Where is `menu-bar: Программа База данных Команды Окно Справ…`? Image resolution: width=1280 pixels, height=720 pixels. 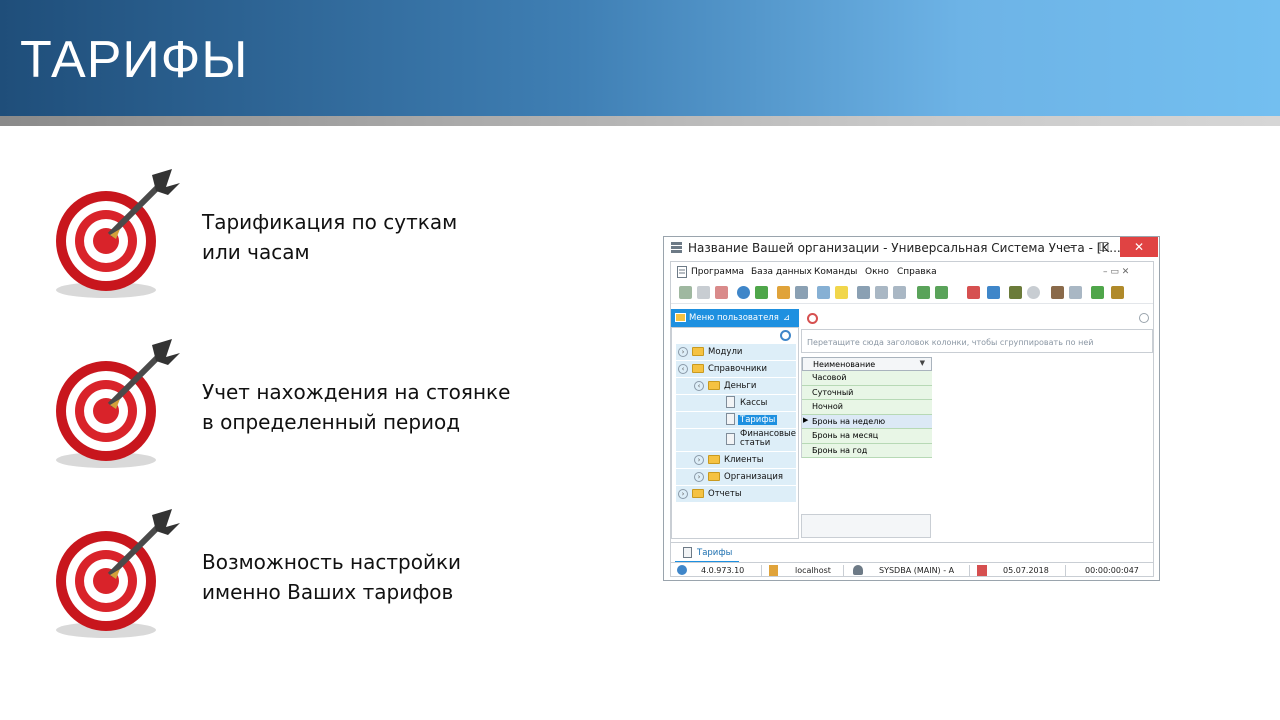 menu-bar: Программа База данных Команды Окно Справ… is located at coordinates (912, 272).